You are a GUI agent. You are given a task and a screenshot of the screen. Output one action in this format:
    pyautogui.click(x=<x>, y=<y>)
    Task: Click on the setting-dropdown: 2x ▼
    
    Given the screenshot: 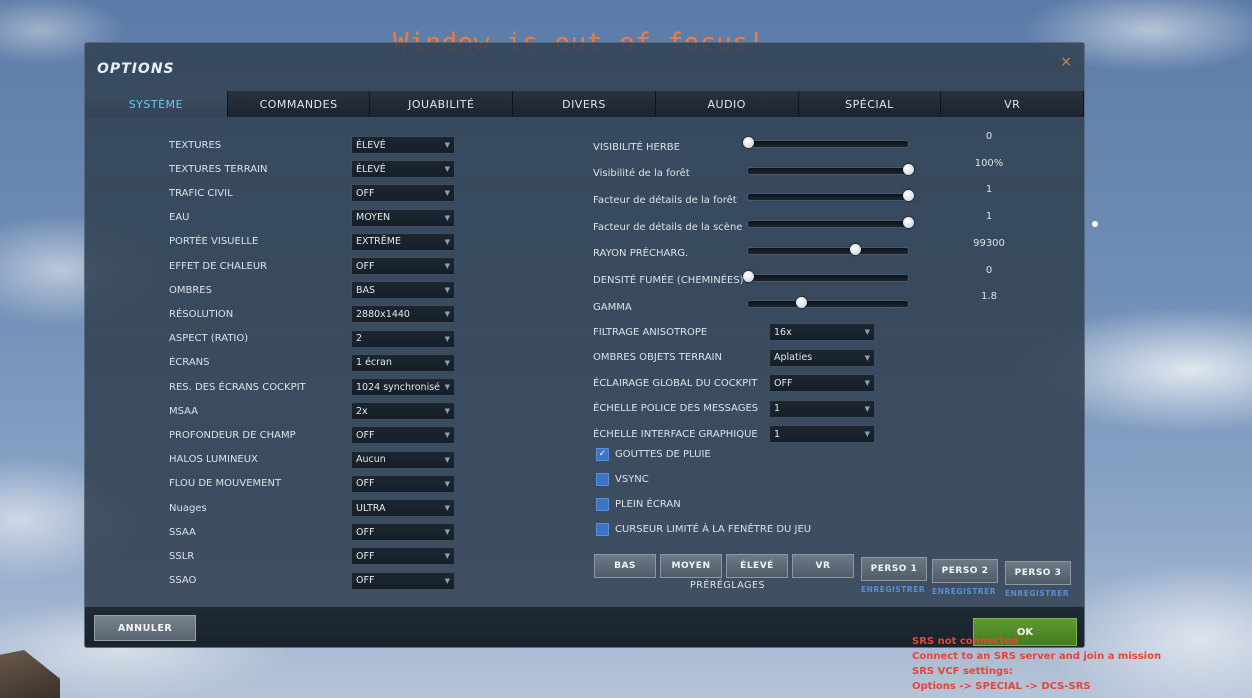 What is the action you would take?
    pyautogui.click(x=403, y=411)
    